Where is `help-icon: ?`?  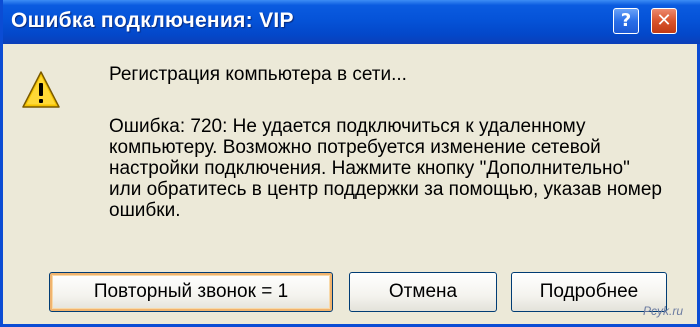
help-icon: ? is located at coordinates (626, 20).